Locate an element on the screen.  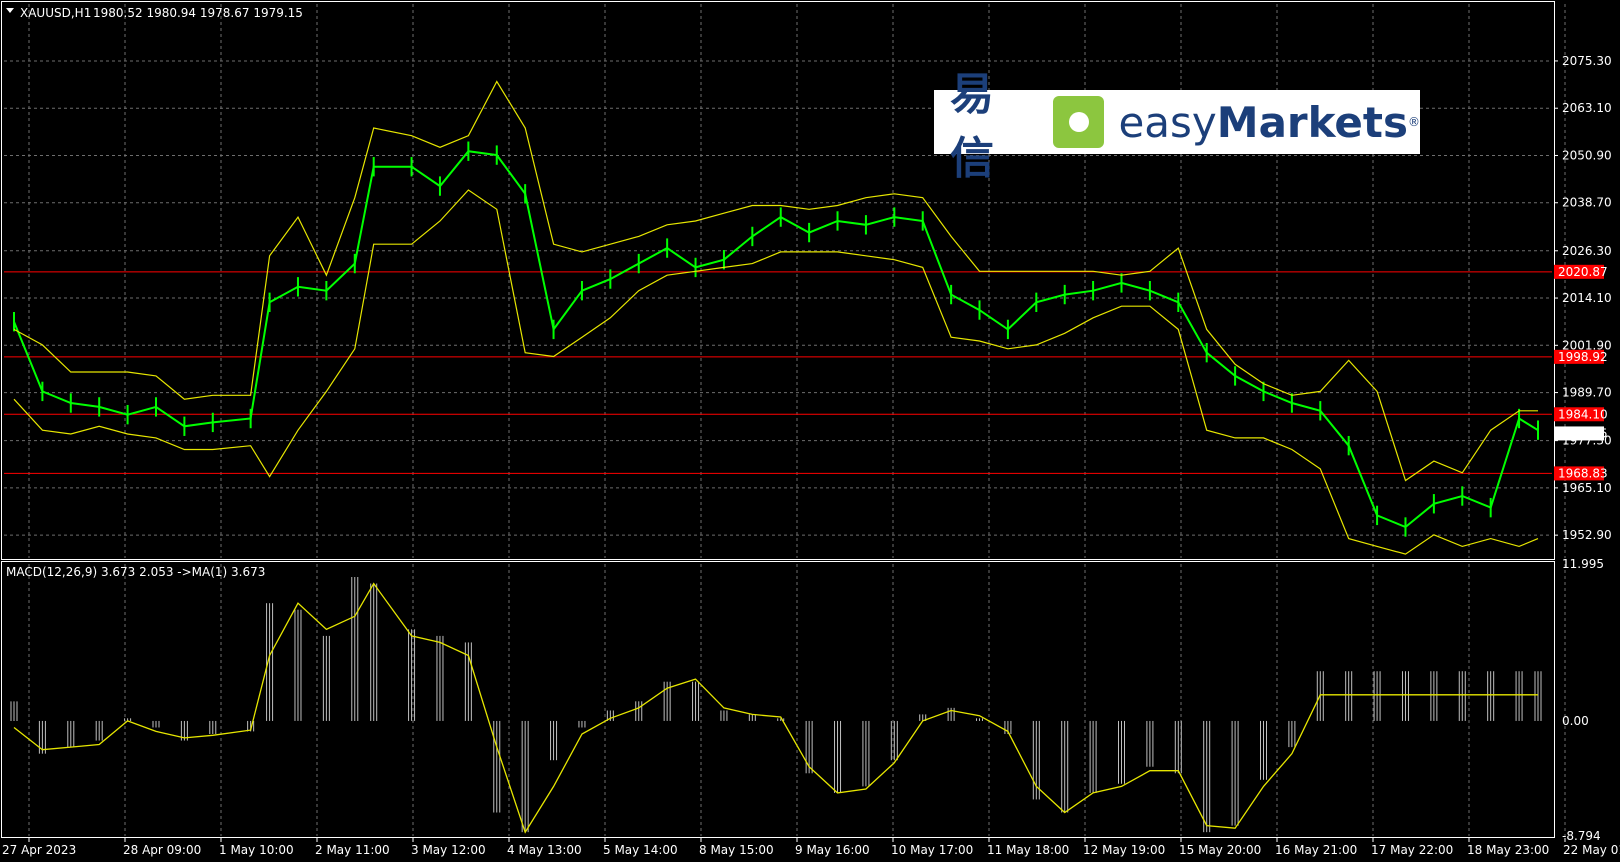
price-tick-label: 1989.70 is located at coordinates (1587, 393).